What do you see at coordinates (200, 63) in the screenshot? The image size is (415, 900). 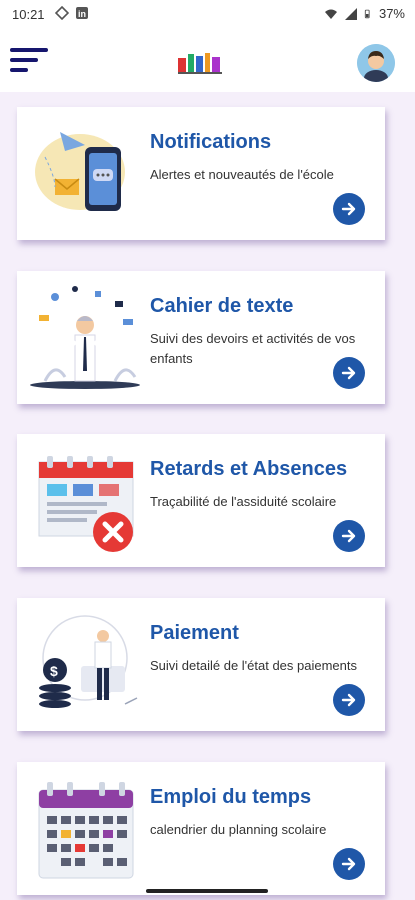 I see `app-logo` at bounding box center [200, 63].